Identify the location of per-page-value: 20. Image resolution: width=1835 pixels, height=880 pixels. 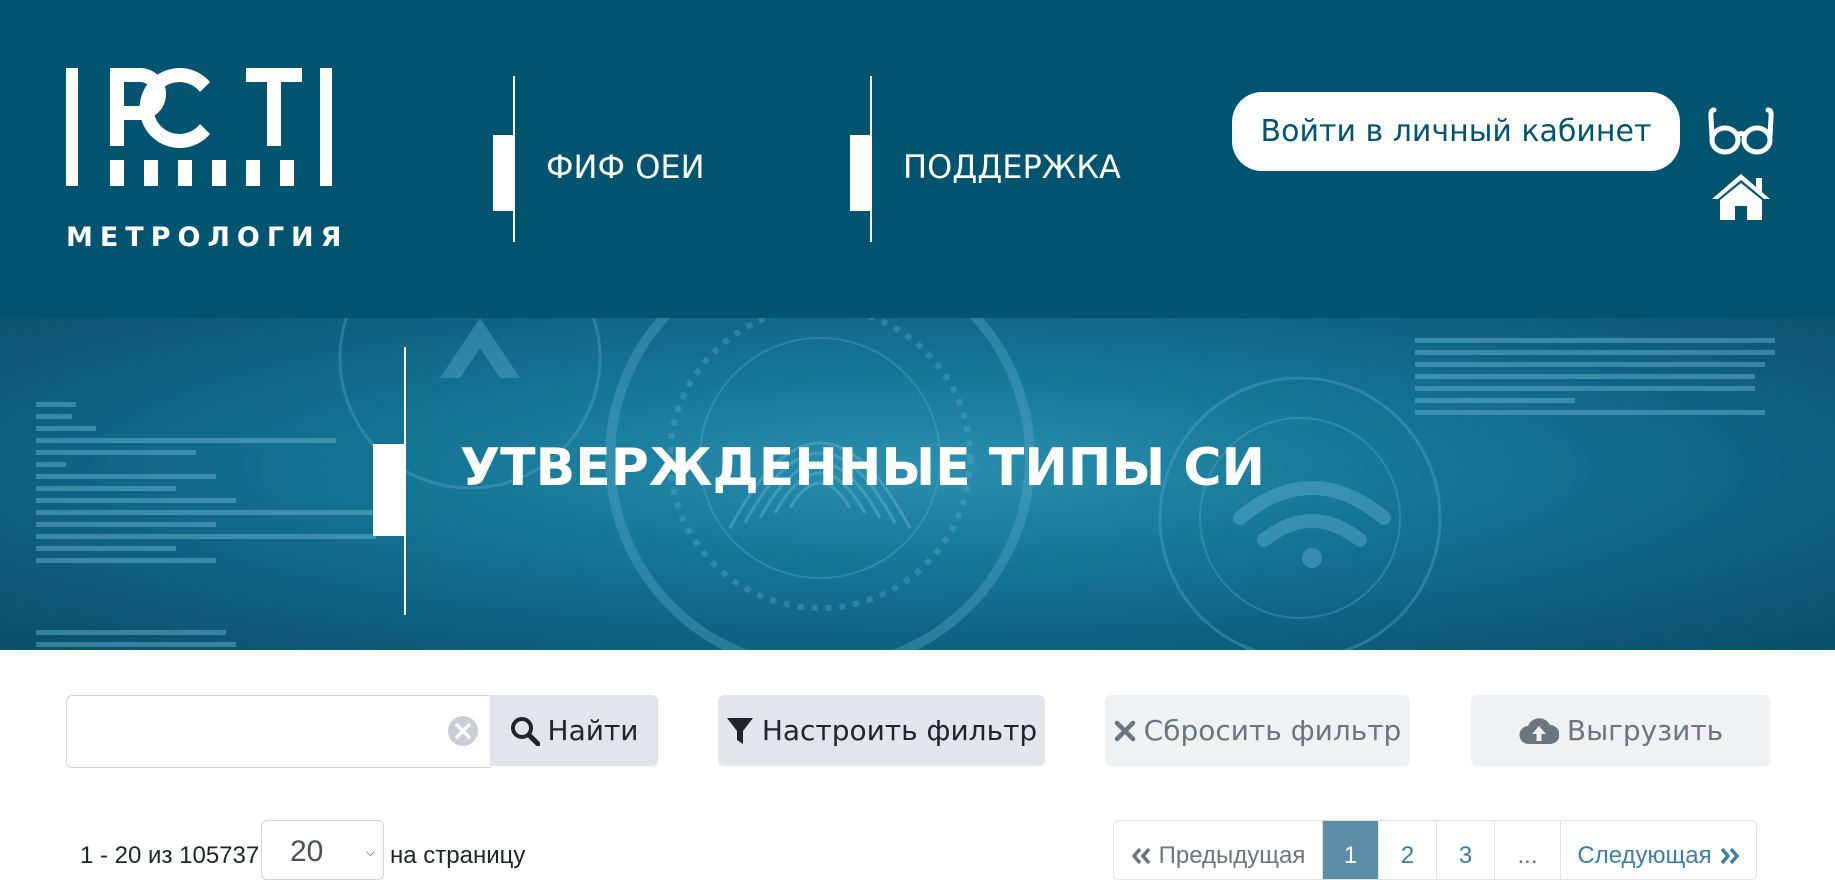
(307, 851).